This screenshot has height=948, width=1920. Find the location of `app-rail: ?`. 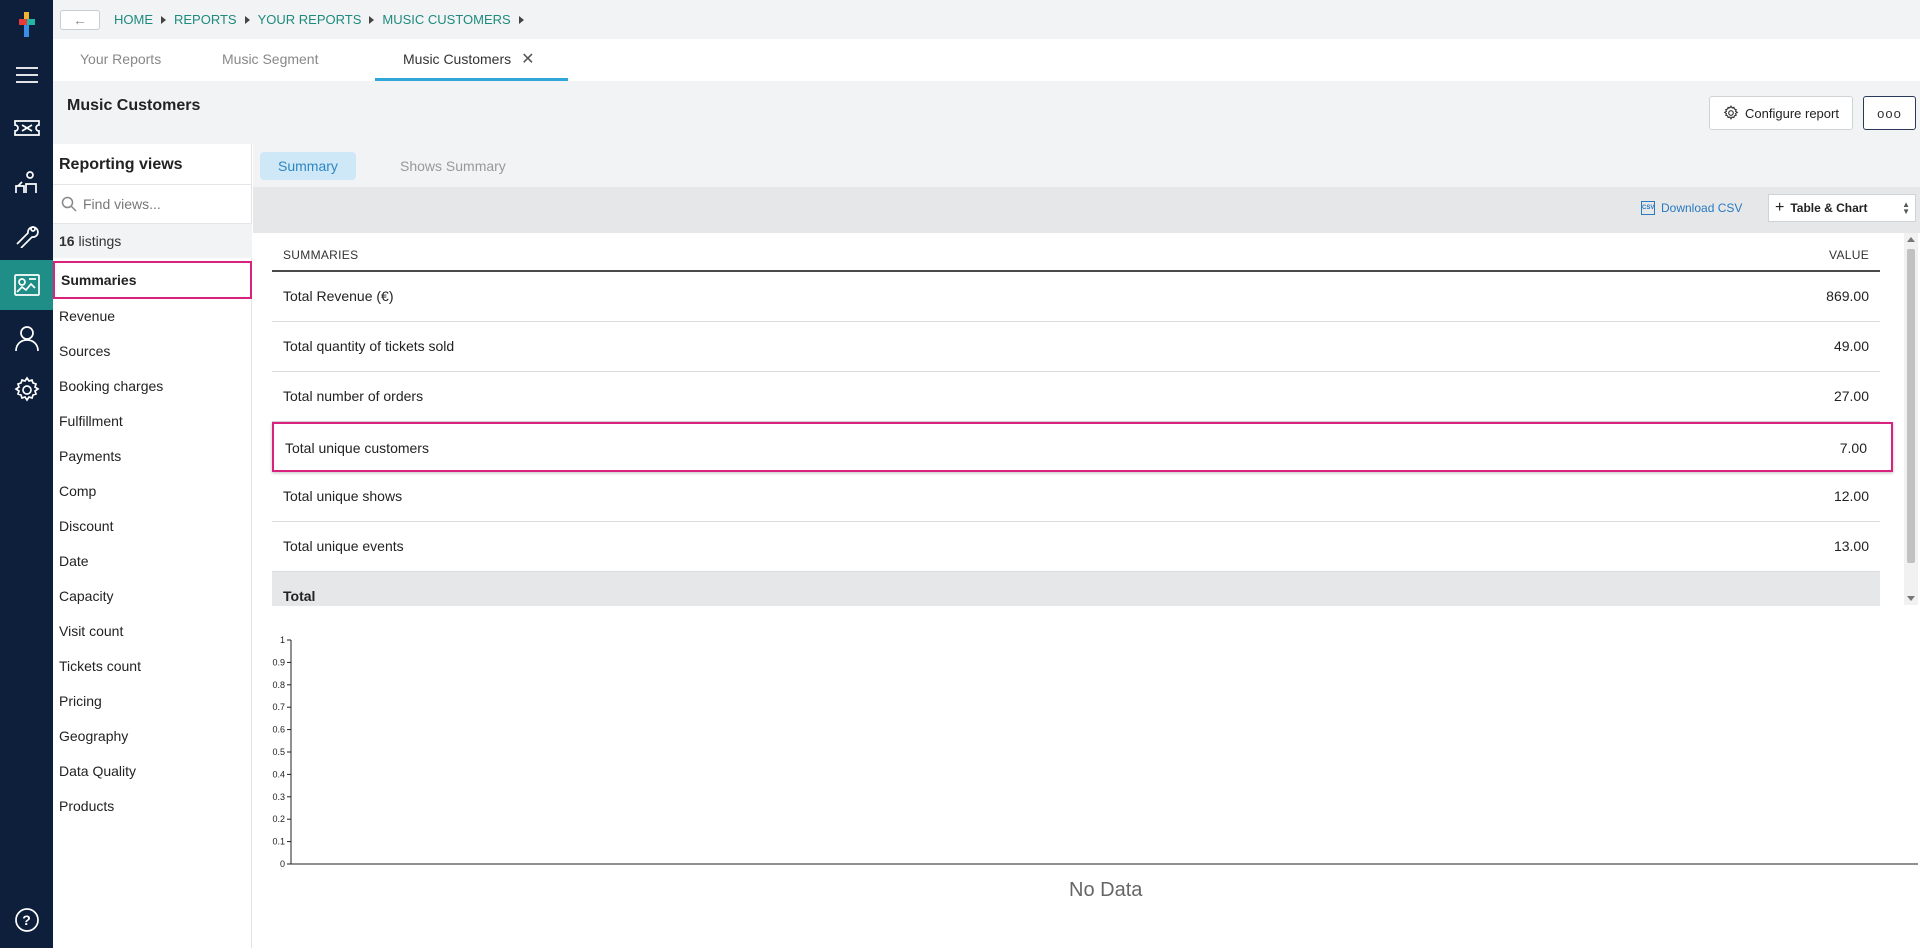

app-rail: ? is located at coordinates (26, 474).